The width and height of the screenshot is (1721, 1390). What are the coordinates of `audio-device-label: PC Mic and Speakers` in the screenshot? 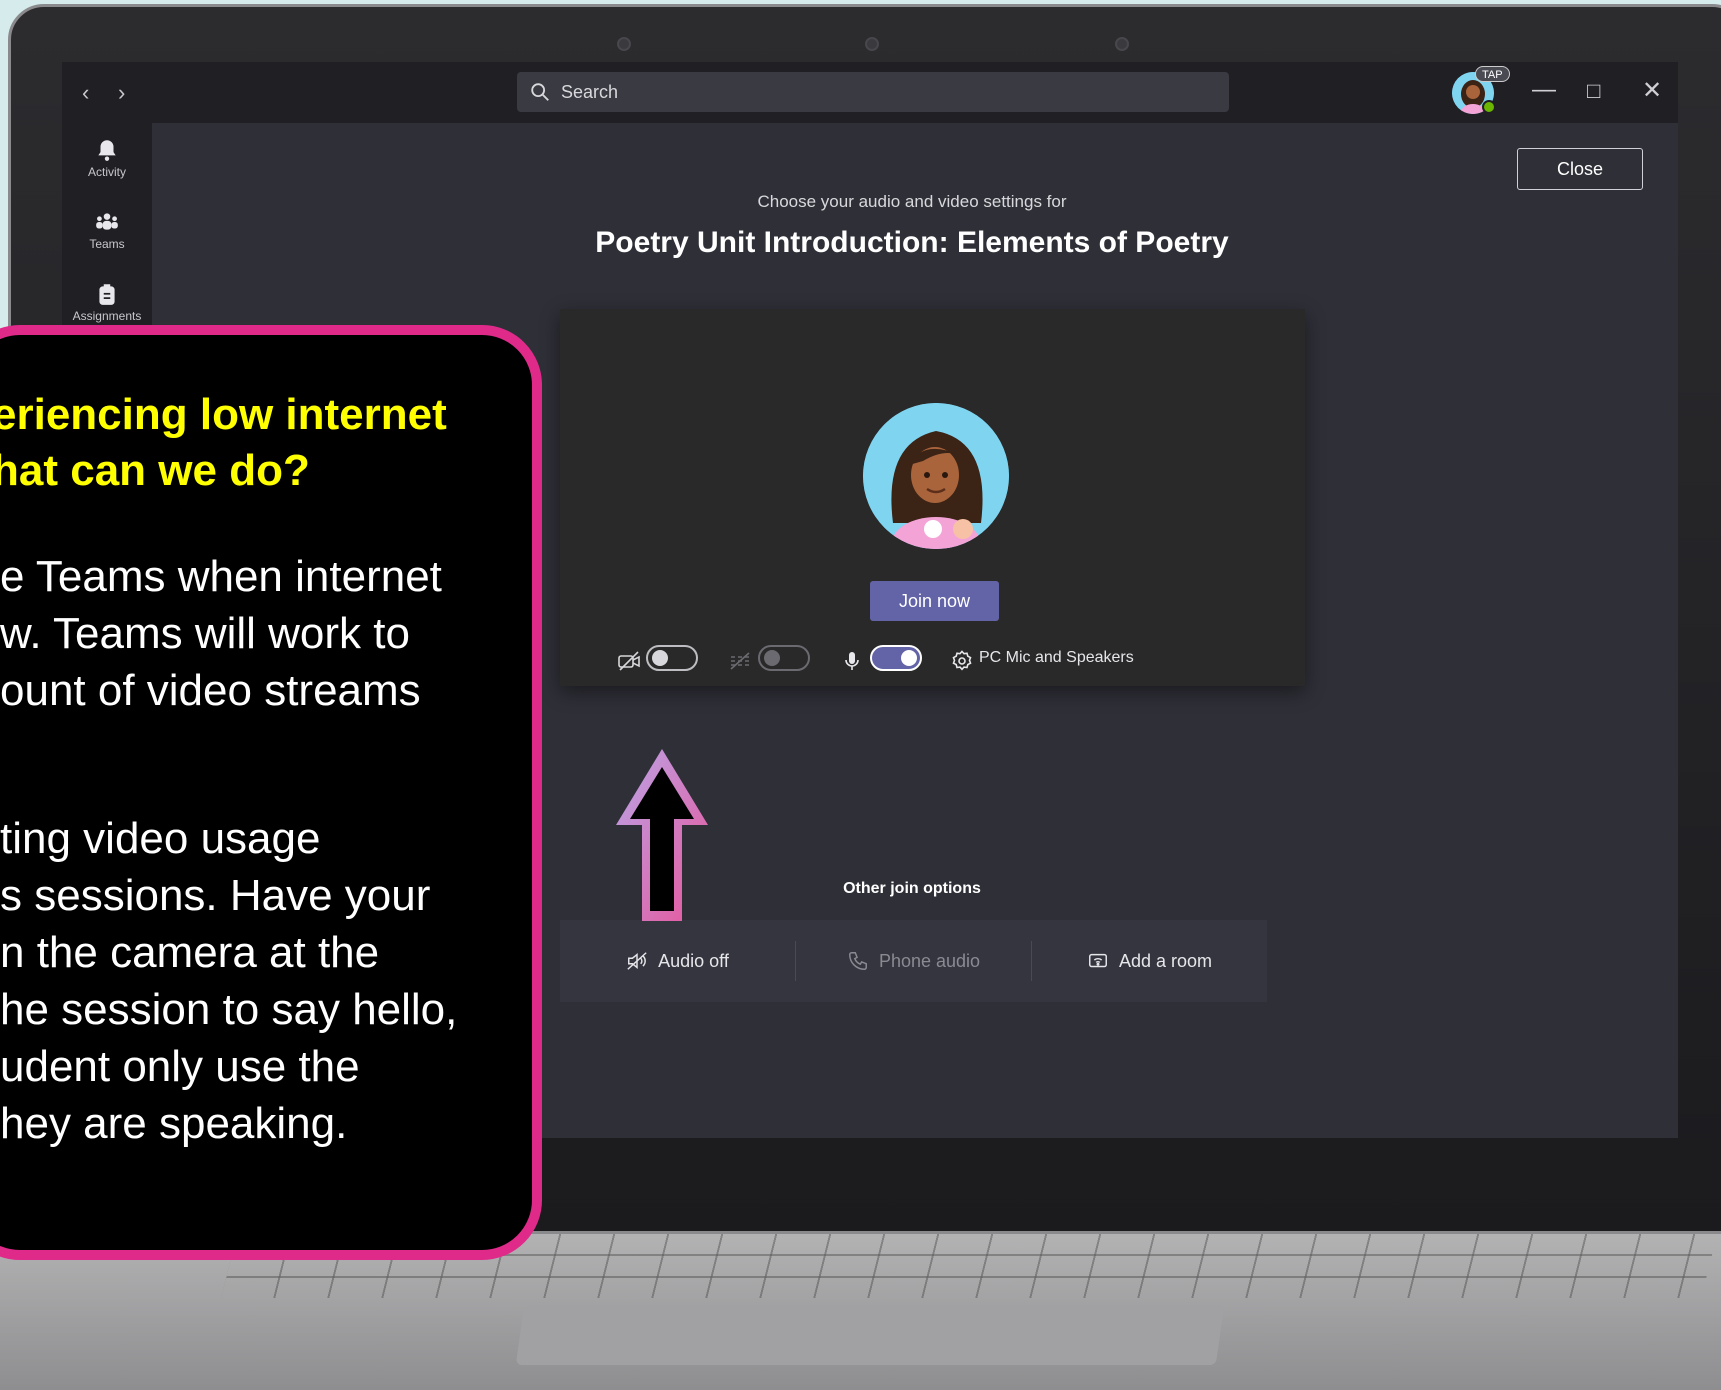 It's located at (1056, 658).